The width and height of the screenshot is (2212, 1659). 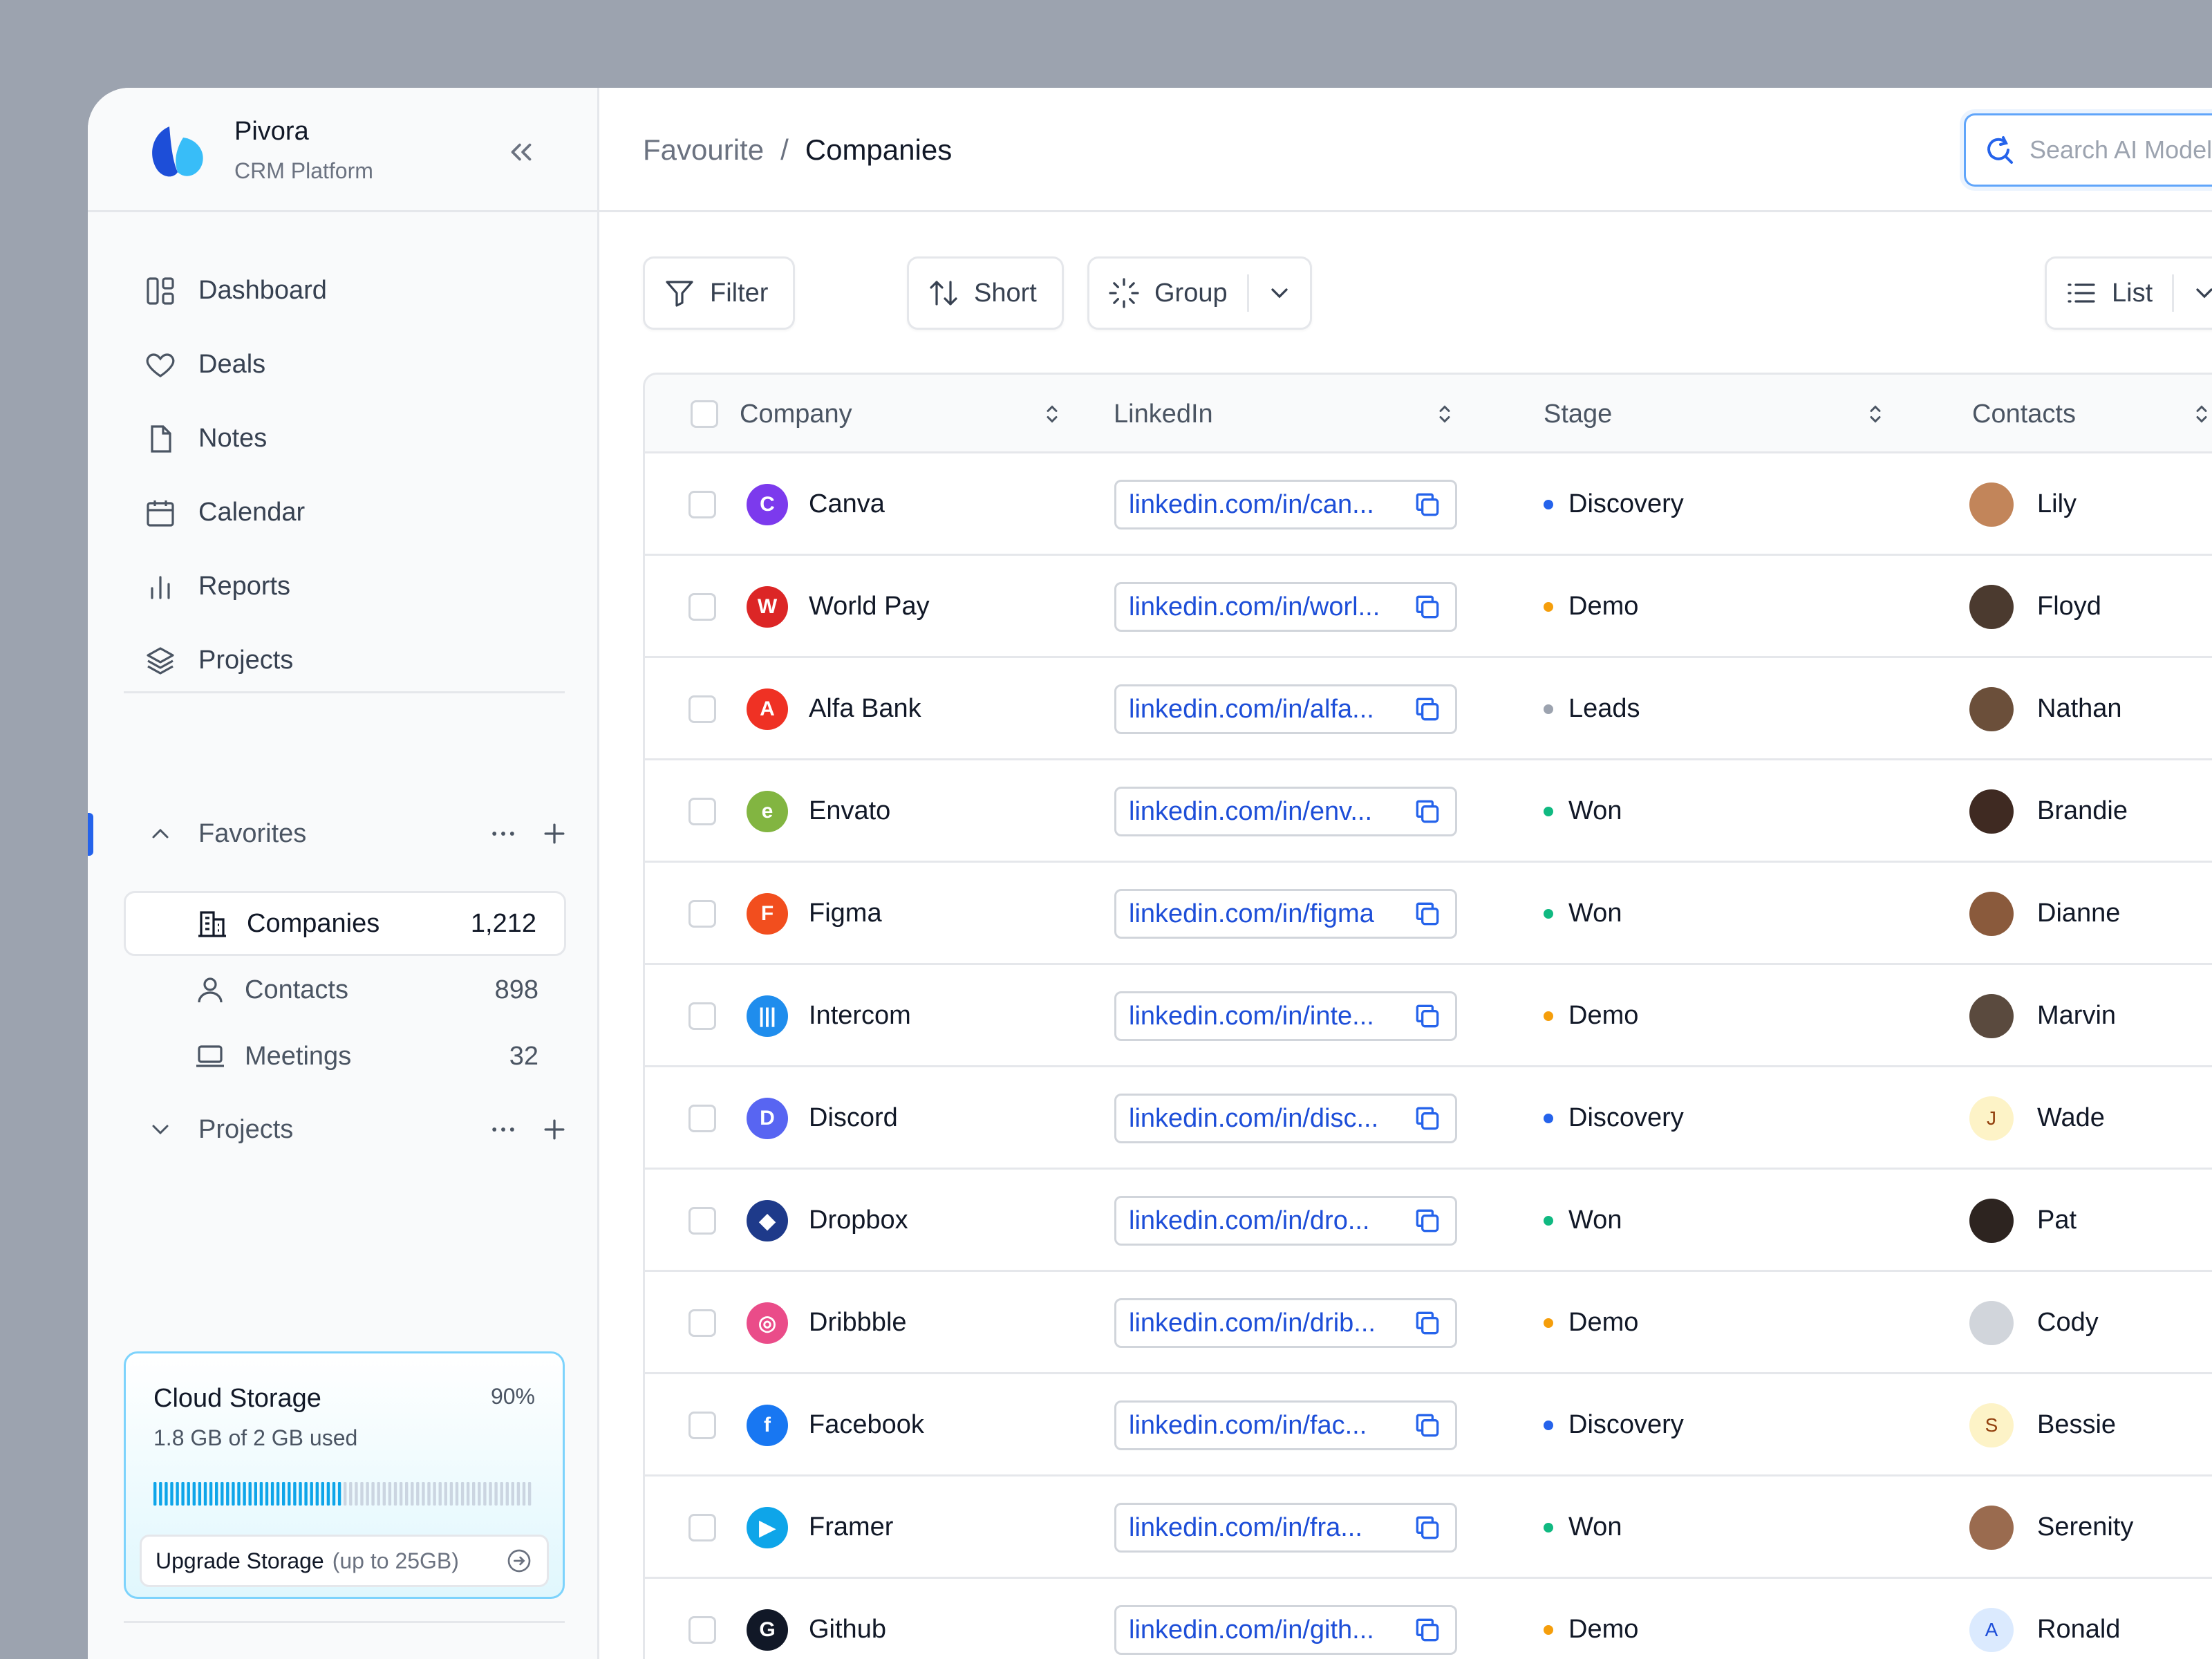 I want to click on table-row: F Figma linkedin.com/in/figma Won Dianne, so click(x=1428, y=914).